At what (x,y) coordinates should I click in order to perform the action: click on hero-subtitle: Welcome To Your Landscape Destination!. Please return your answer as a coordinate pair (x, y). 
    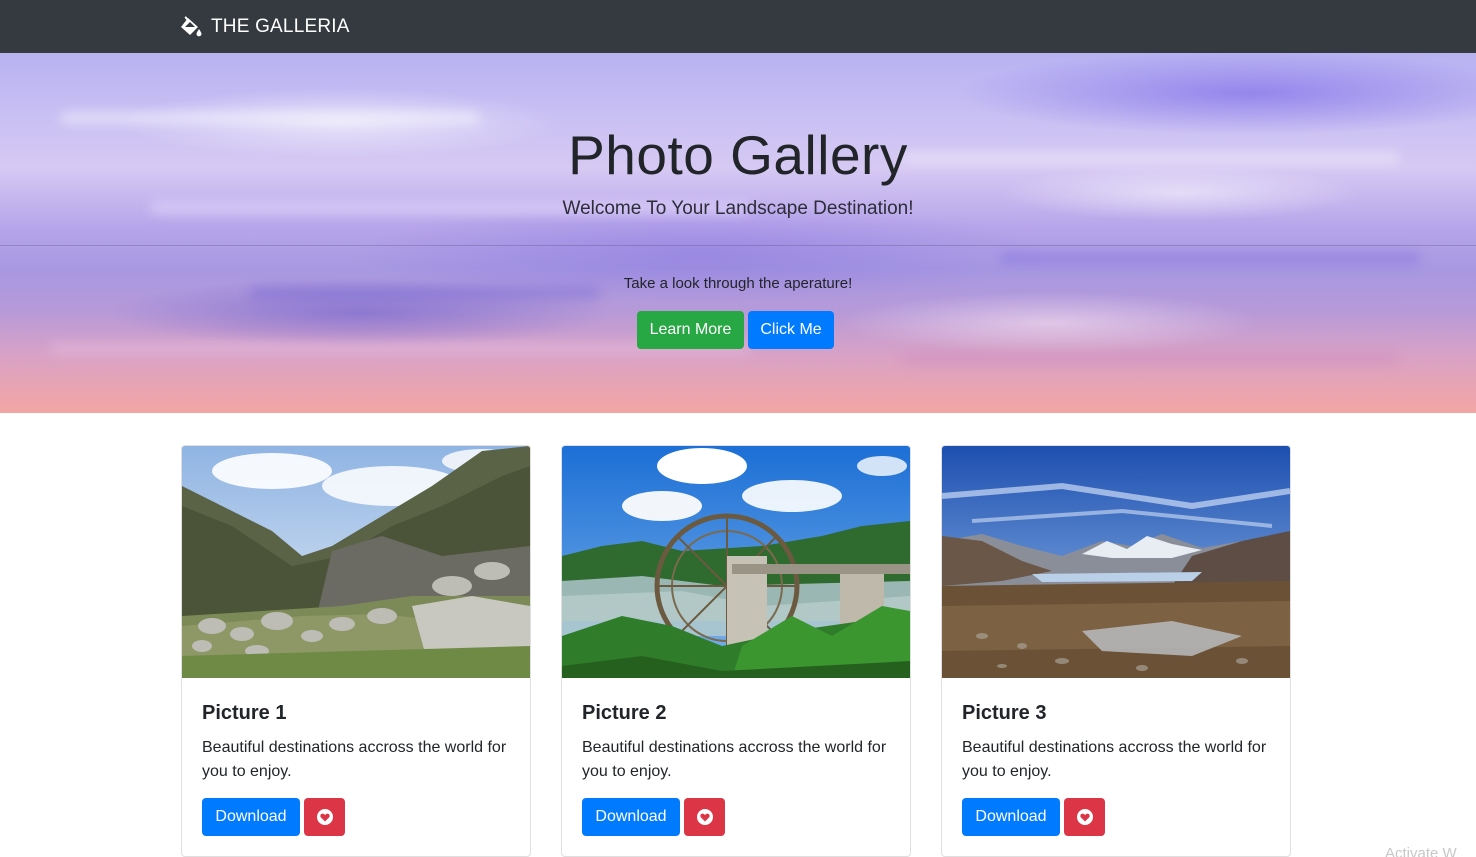
    Looking at the image, I should click on (738, 208).